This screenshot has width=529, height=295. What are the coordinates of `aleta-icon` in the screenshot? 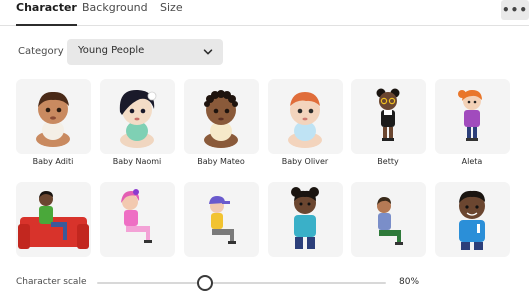 It's located at (470, 115).